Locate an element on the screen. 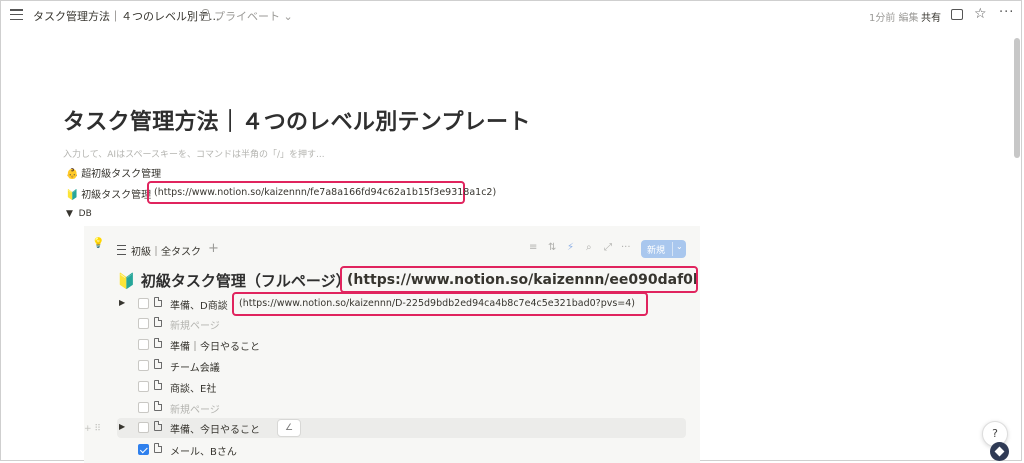 The height and width of the screenshot is (463, 1024). button-divider is located at coordinates (672, 249).